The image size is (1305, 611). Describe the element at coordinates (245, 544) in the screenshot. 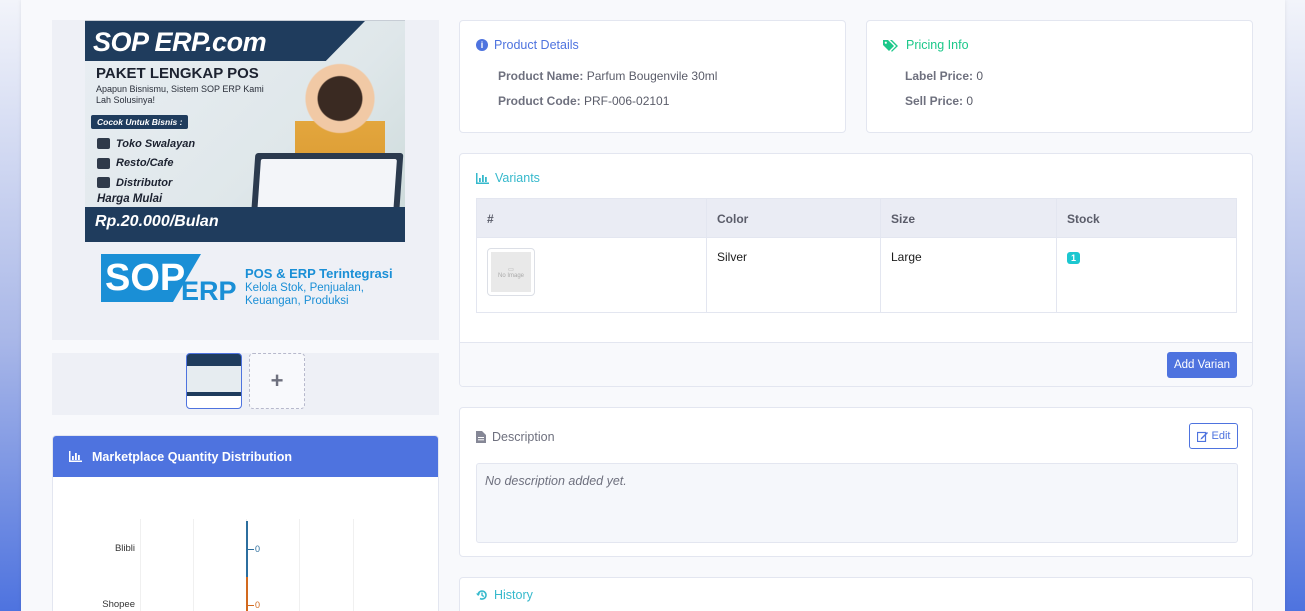

I see `marketplace-chart: Blibli 0 Shopee 0` at that location.